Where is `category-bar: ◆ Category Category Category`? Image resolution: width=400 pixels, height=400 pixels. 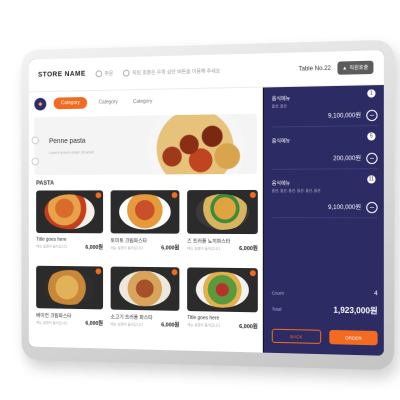 category-bar: ◆ Category Category Category is located at coordinates (146, 102).